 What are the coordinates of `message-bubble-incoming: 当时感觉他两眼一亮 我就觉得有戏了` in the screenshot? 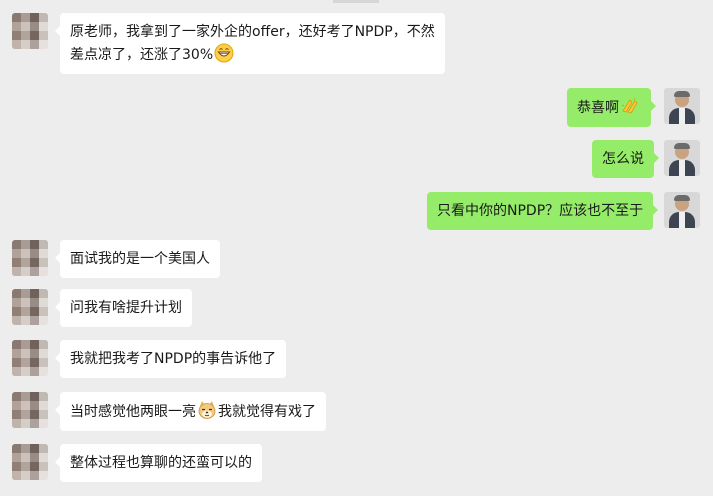 It's located at (190, 411).